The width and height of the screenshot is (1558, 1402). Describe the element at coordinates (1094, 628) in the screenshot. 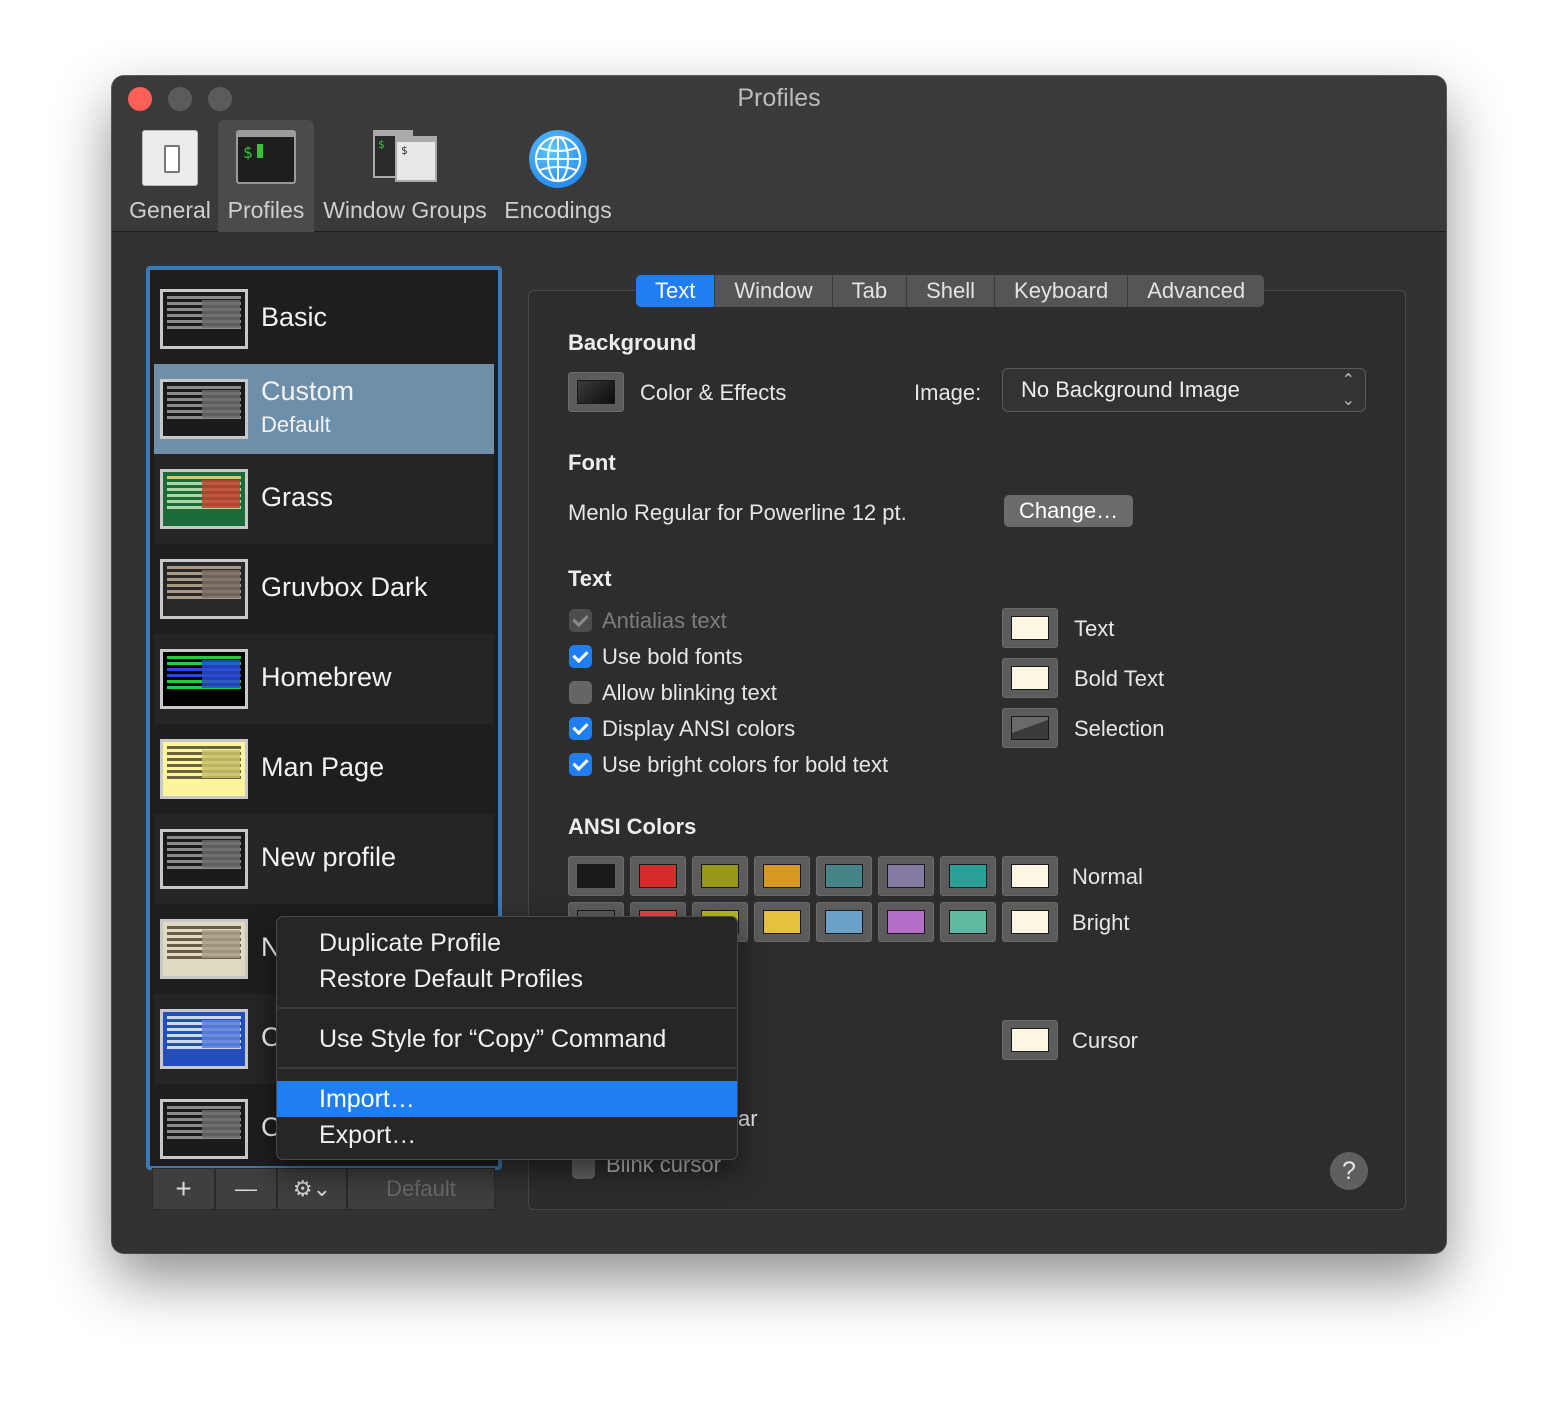

I see `text-color-label: Text` at that location.